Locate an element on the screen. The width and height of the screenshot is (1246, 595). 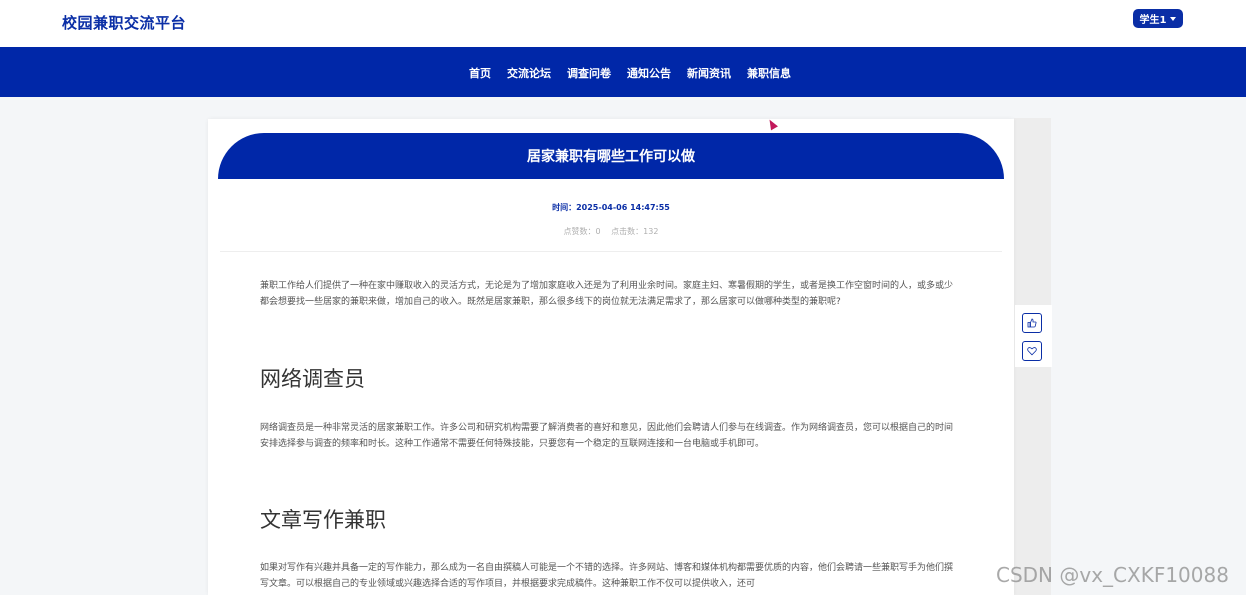
section-heading-writing: 文章写作兼职 is located at coordinates (323, 520).